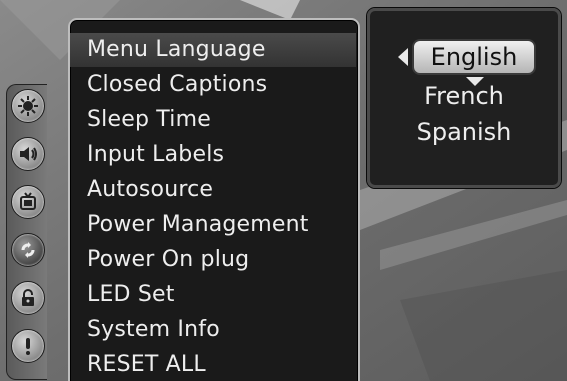 The width and height of the screenshot is (567, 381). What do you see at coordinates (464, 132) in the screenshot?
I see `language-option-spanish: Spanish` at bounding box center [464, 132].